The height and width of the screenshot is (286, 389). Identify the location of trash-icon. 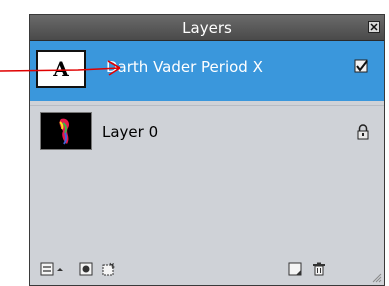
(319, 269).